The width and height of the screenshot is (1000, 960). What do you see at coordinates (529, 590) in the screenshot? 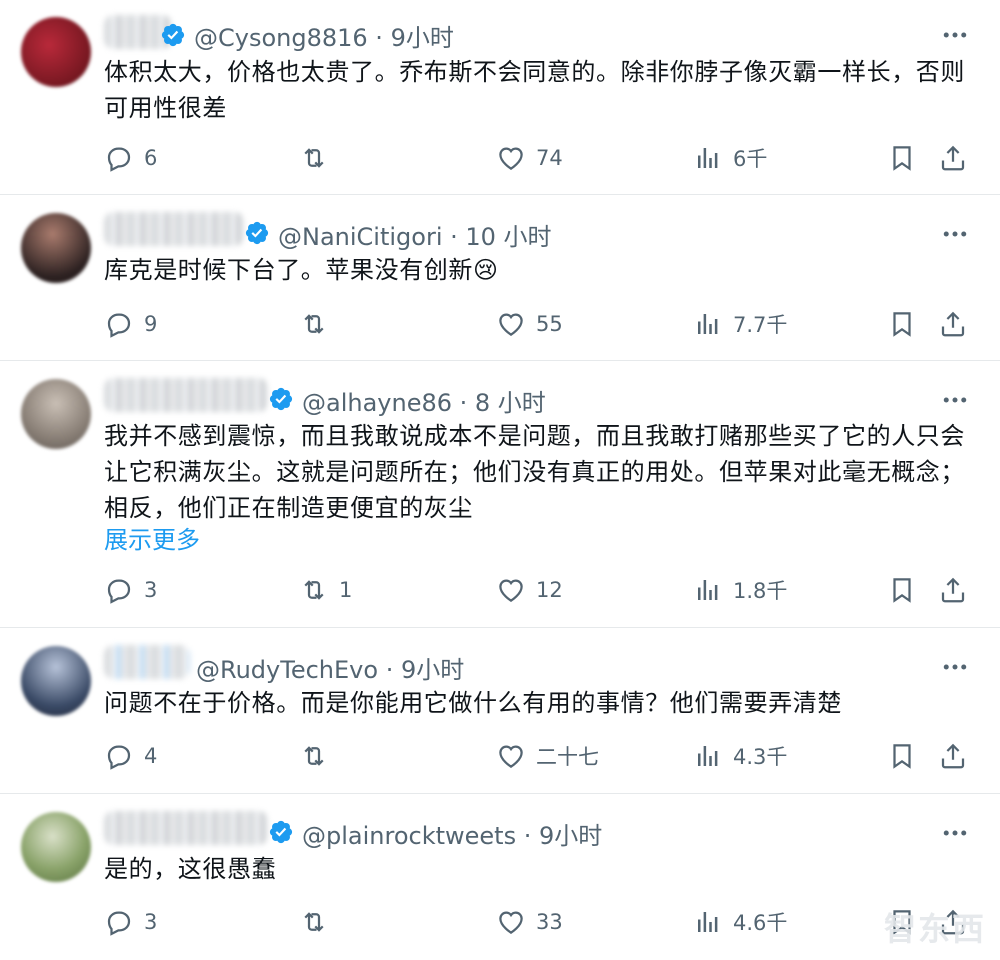
I see `like-button: 12` at bounding box center [529, 590].